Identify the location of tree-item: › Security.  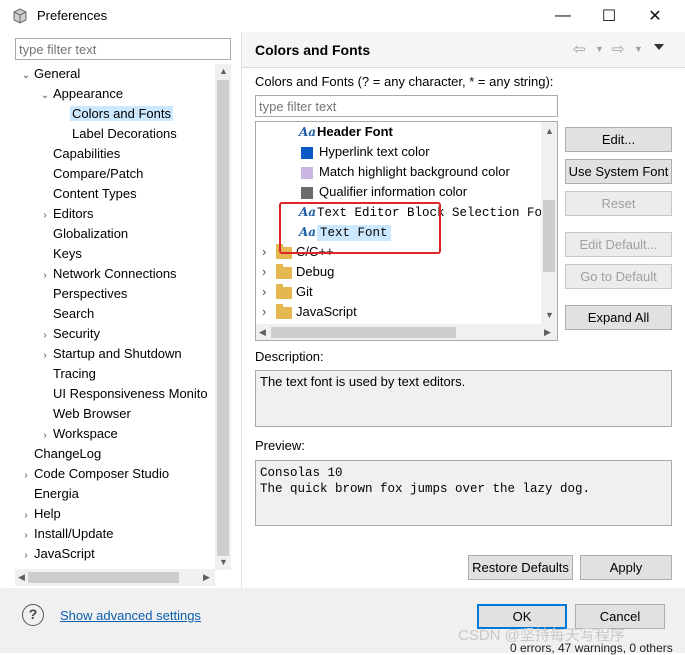
(70, 334).